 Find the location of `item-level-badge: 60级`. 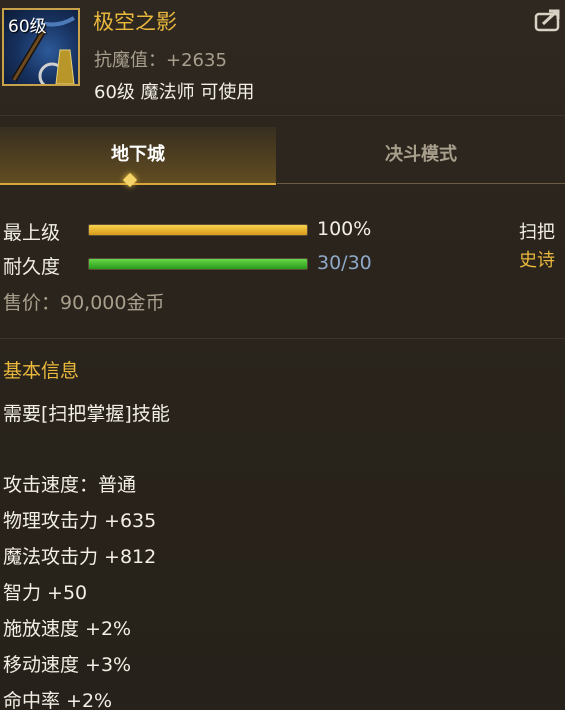

item-level-badge: 60级 is located at coordinates (27, 27).